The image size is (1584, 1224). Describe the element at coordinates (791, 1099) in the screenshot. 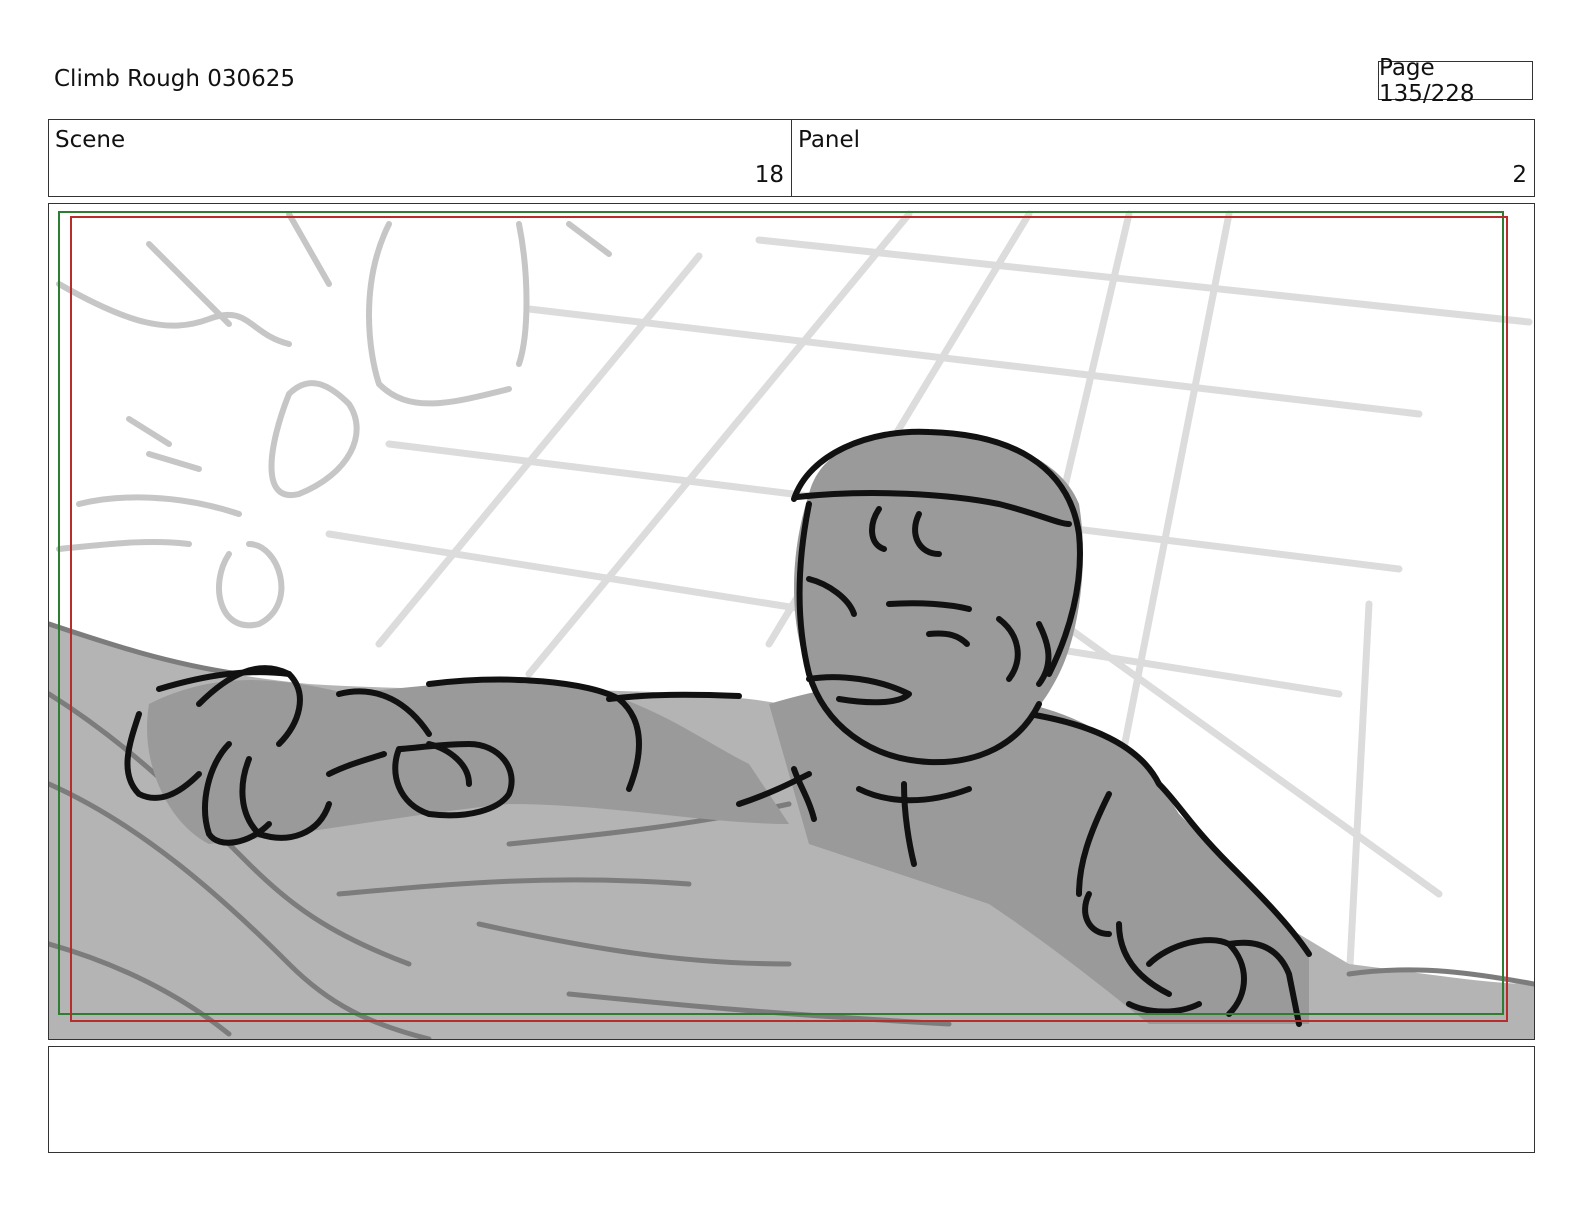

I see `panel-notes-box` at that location.